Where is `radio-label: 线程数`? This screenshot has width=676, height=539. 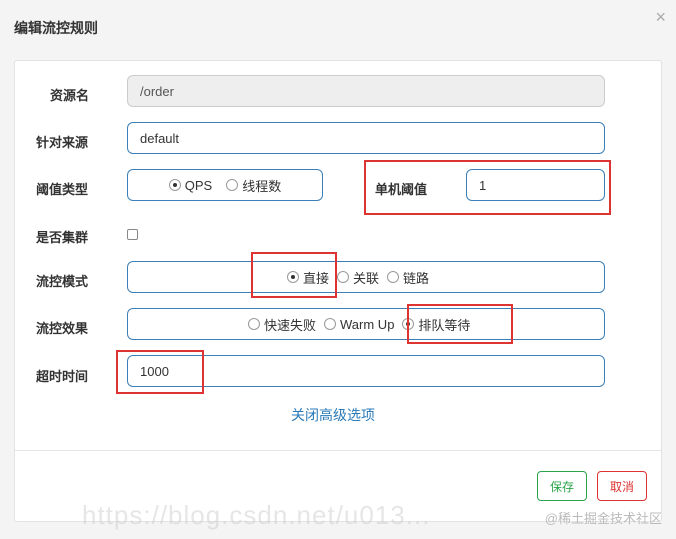 radio-label: 线程数 is located at coordinates (262, 186).